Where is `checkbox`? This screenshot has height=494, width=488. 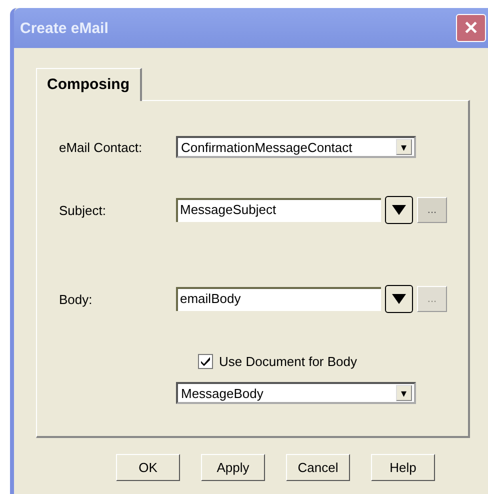
checkbox is located at coordinates (205, 361).